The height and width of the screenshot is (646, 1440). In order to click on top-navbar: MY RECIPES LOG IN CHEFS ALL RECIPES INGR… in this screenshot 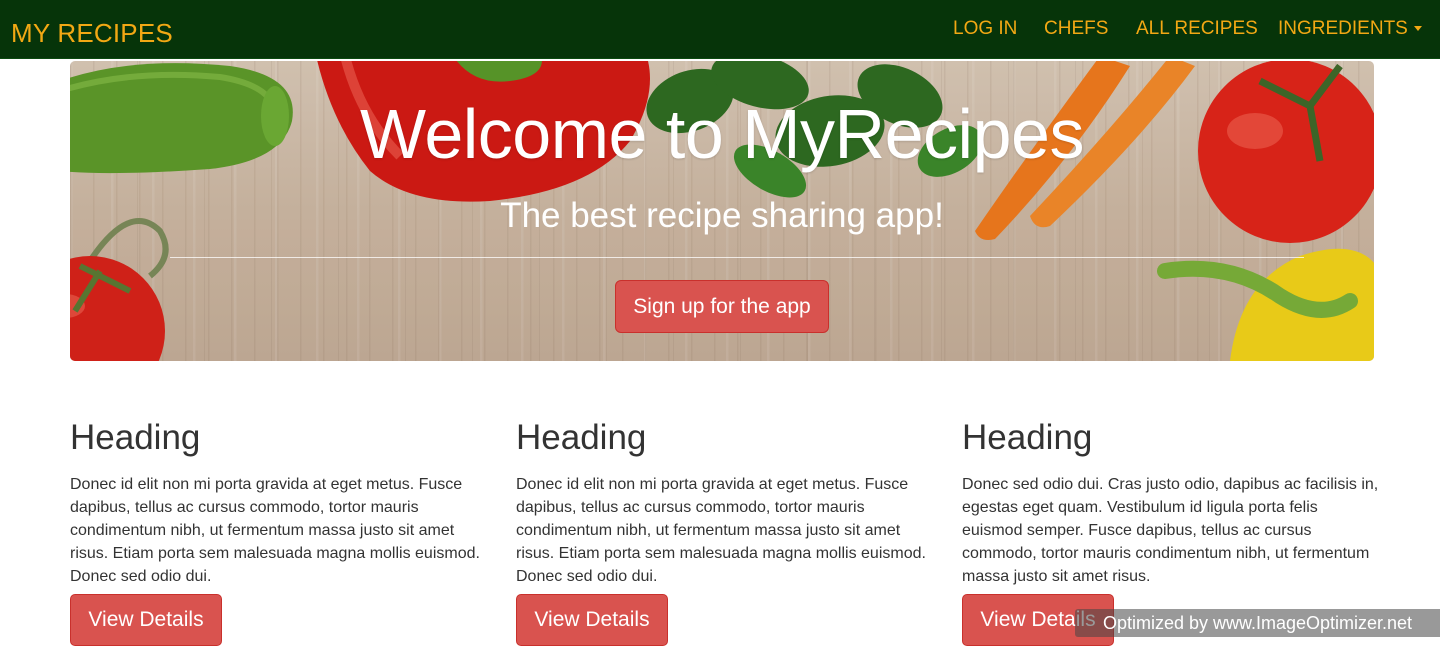, I will do `click(720, 29)`.